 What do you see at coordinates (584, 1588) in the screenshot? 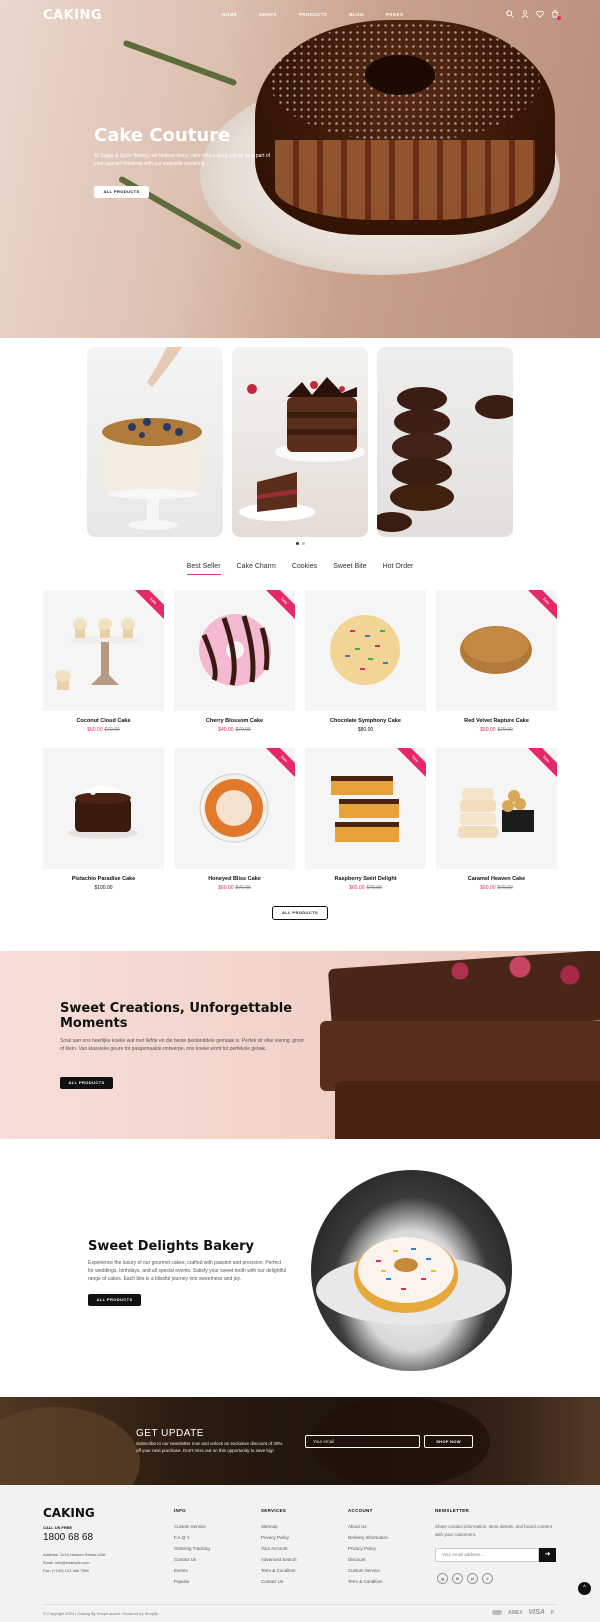
I see `back-to-top-icon: ^` at bounding box center [584, 1588].